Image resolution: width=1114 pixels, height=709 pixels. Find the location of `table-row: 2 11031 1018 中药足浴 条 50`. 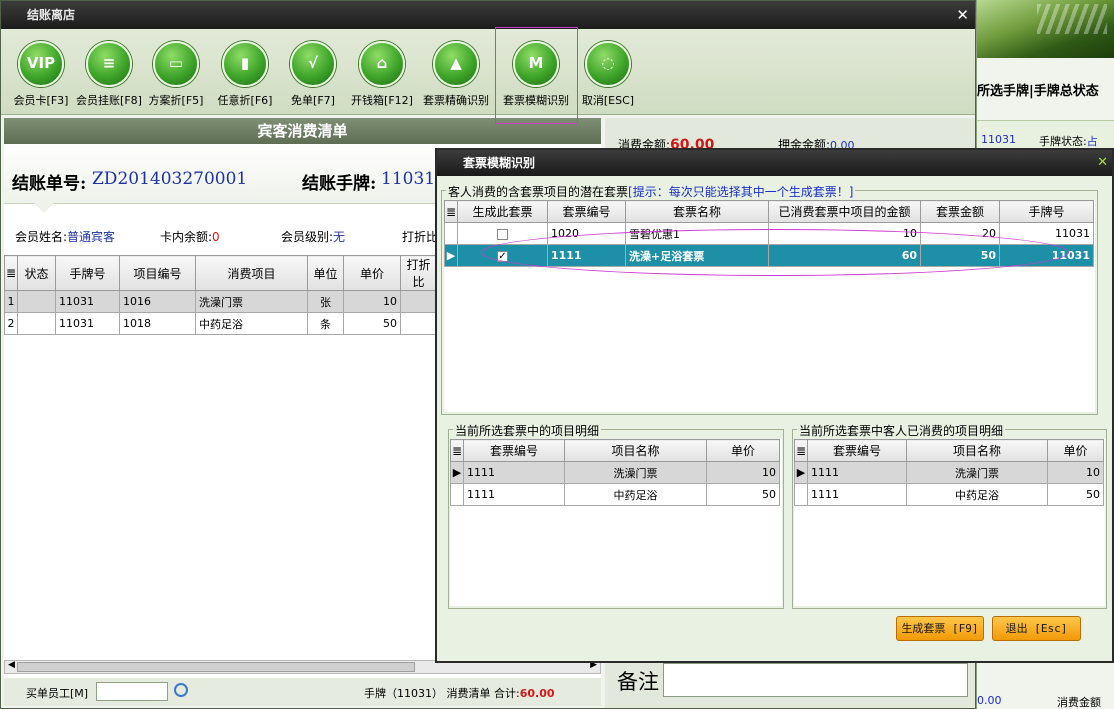

table-row: 2 11031 1018 中药足浴 条 50 is located at coordinates (220, 323).